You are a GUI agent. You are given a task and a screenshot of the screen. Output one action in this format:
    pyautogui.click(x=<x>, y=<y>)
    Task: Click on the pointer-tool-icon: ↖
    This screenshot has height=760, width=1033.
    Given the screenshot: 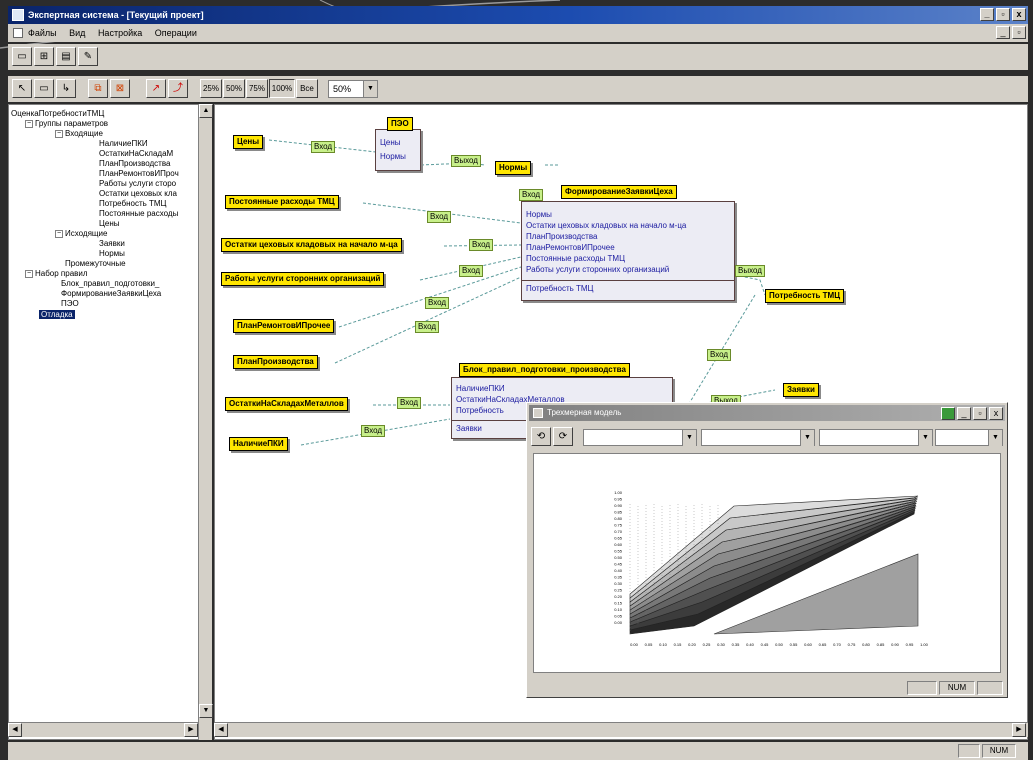 What is the action you would take?
    pyautogui.click(x=22, y=88)
    